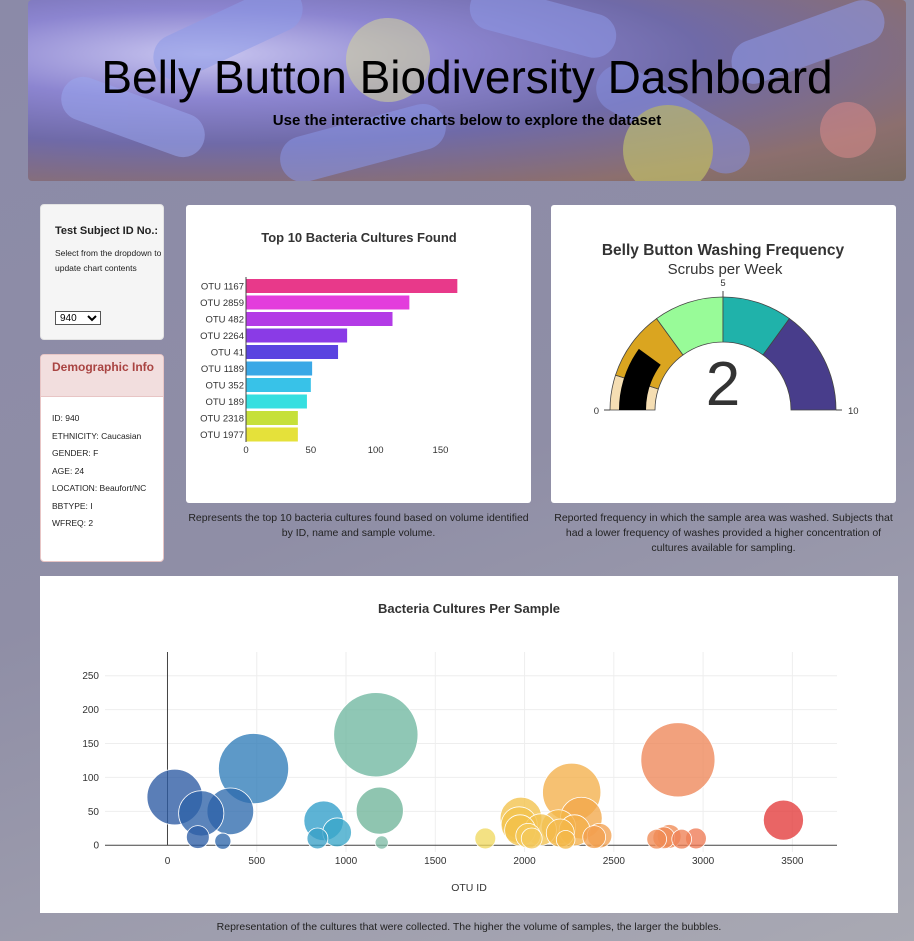  I want to click on bubble-x-tick-label: 1500, so click(435, 861).